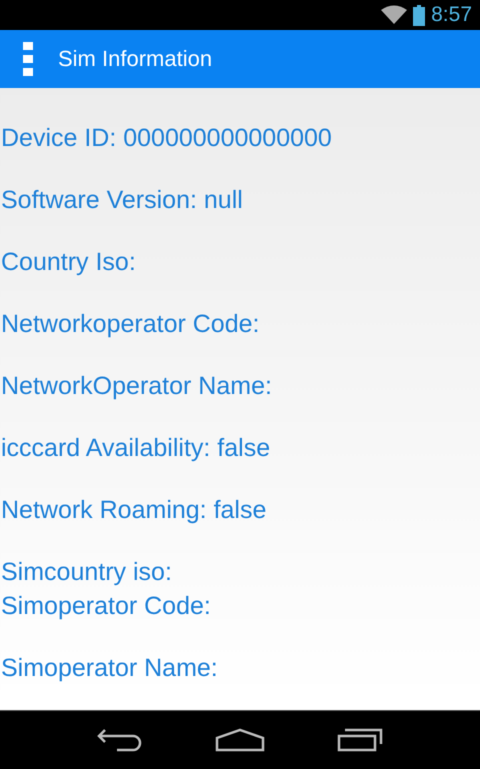  Describe the element at coordinates (360, 740) in the screenshot. I see `recent-apps-icon` at that location.